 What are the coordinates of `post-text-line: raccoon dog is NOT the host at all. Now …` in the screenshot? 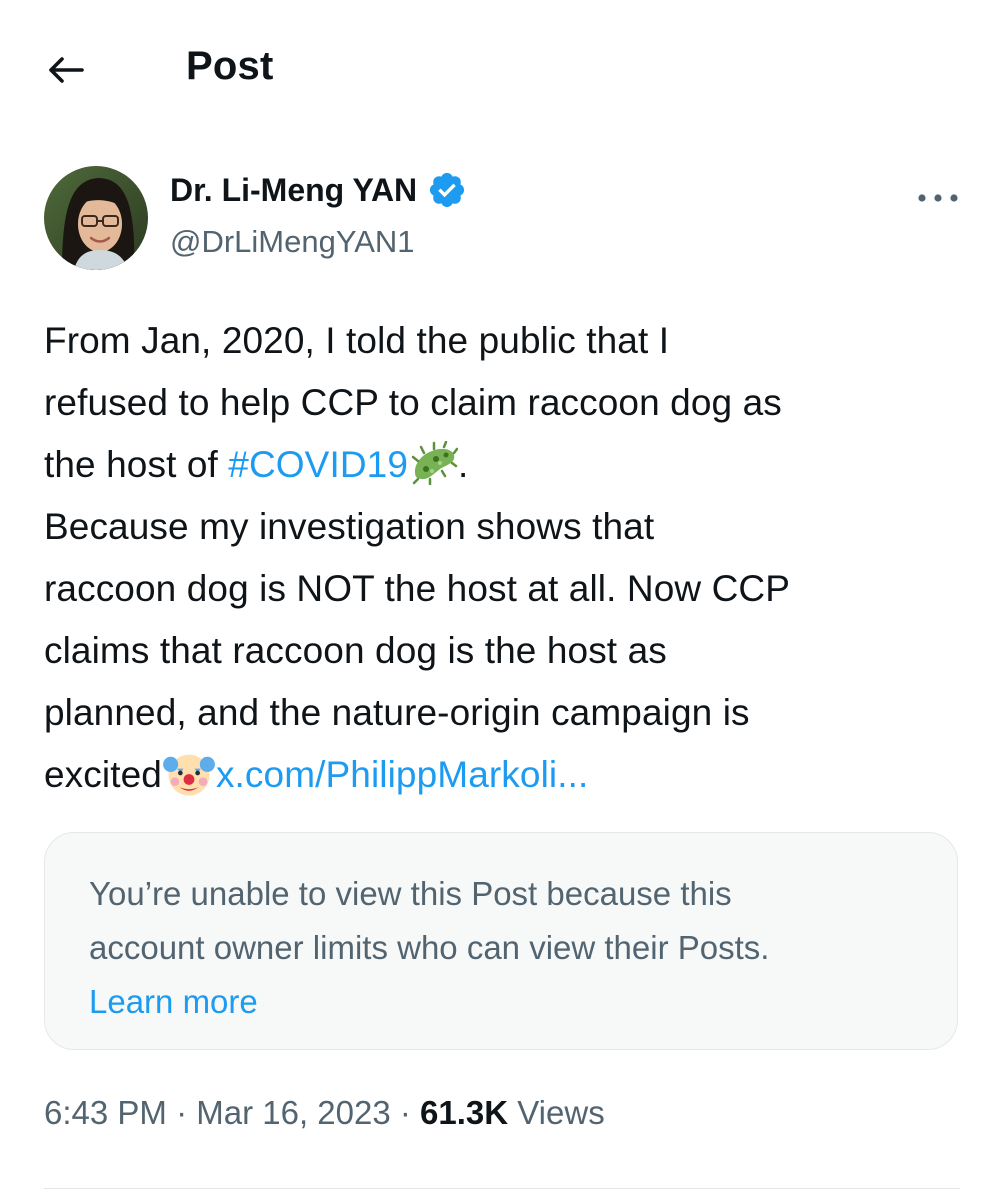 It's located at (417, 588).